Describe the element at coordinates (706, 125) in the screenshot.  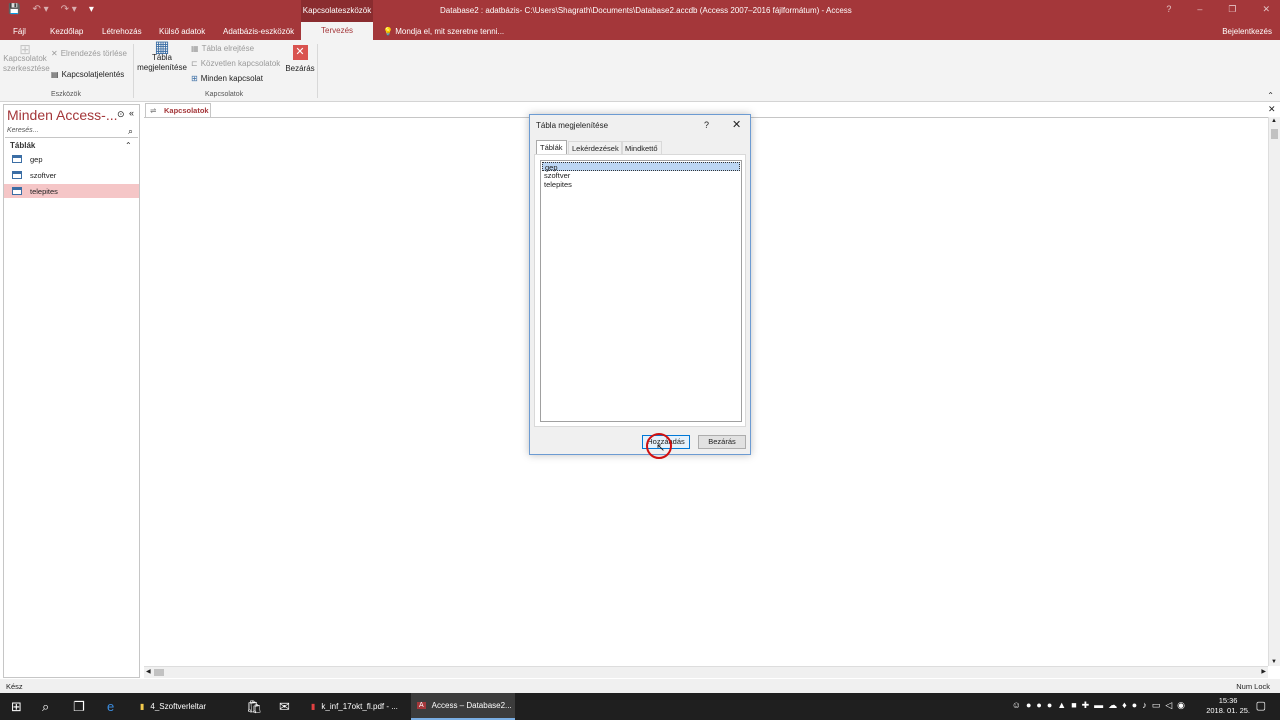
I see `dialog-help-button: ?` at that location.